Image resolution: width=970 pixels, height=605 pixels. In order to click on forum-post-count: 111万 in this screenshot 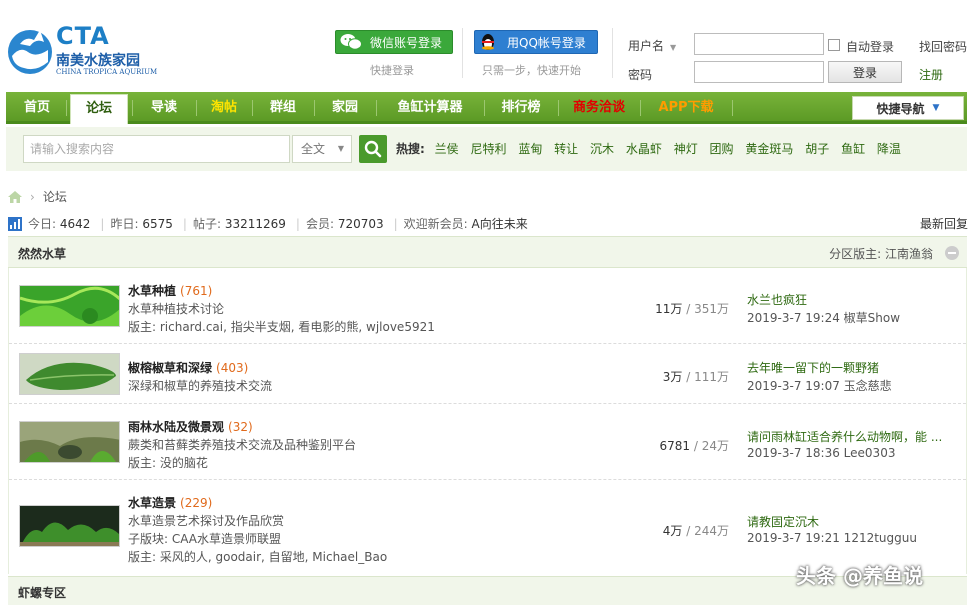, I will do `click(711, 377)`.